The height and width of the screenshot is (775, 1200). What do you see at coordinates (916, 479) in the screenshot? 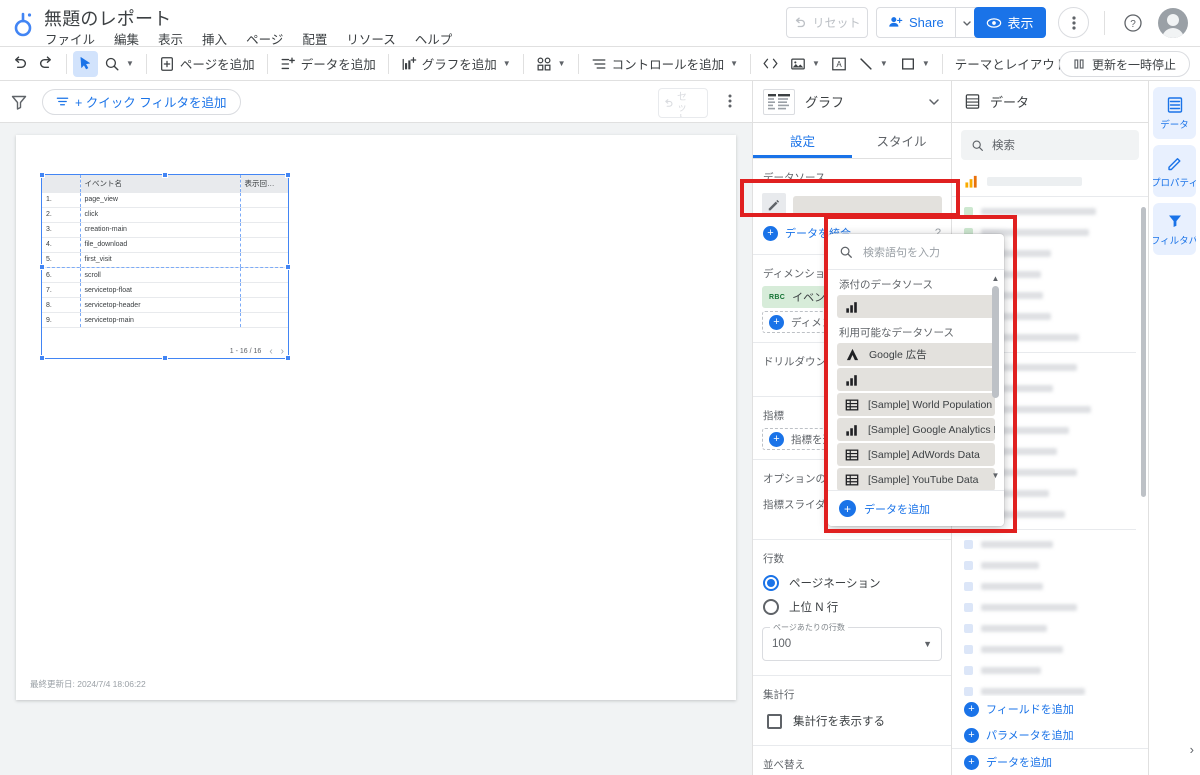
I see `available-data-source-item: [Sample] YouTube Data` at bounding box center [916, 479].